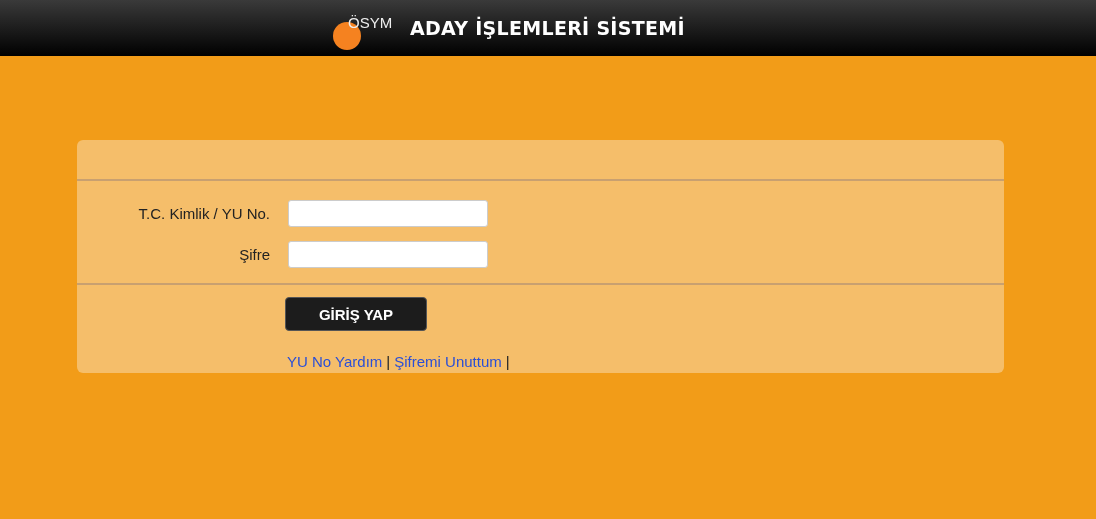  What do you see at coordinates (356, 314) in the screenshot?
I see `login-button: GİRİŞ YAP` at bounding box center [356, 314].